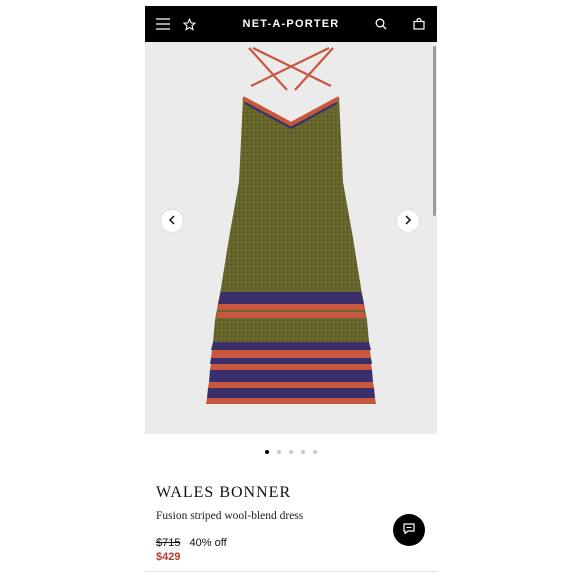 The width and height of the screenshot is (580, 580). What do you see at coordinates (230, 516) in the screenshot?
I see `product-name: Fusion striped wool-blend dress` at bounding box center [230, 516].